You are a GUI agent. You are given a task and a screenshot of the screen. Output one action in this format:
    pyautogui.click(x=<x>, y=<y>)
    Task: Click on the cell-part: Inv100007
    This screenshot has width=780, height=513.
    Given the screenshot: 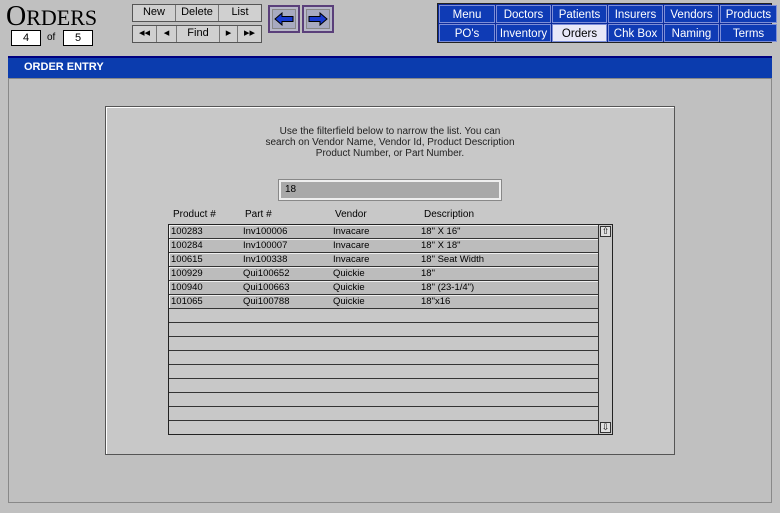 What is the action you would take?
    pyautogui.click(x=265, y=245)
    